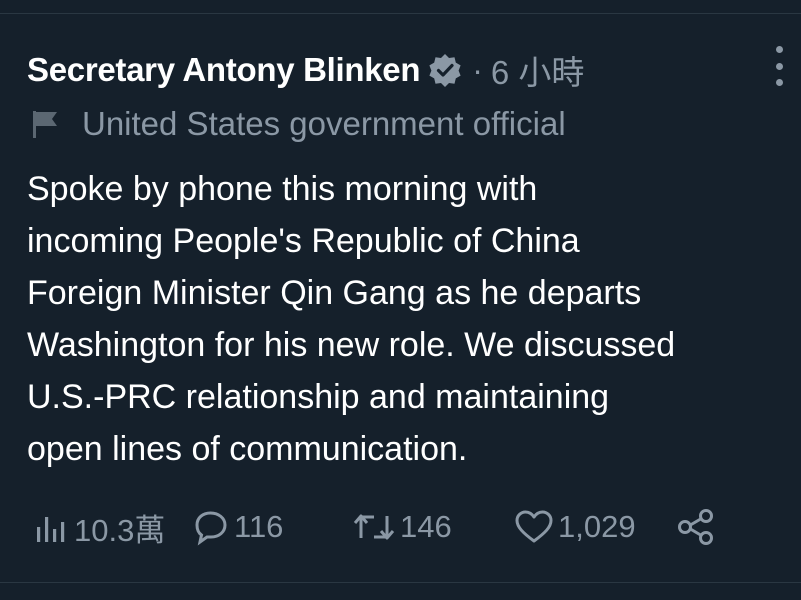  Describe the element at coordinates (282, 189) in the screenshot. I see `tweet-text-line: Spoke by phone this morning with` at that location.